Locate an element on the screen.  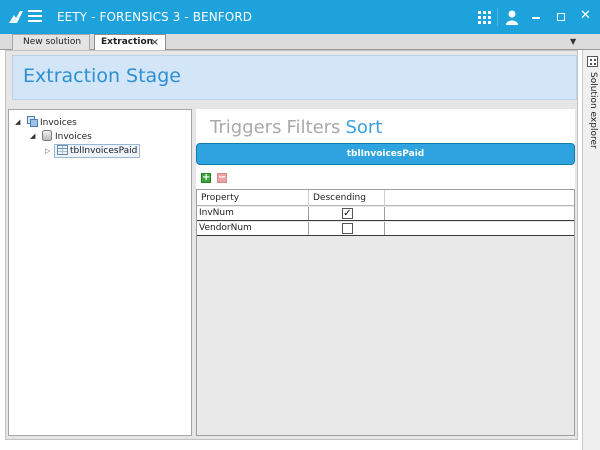
expand-arrow-icon: ▷ is located at coordinates (47, 151).